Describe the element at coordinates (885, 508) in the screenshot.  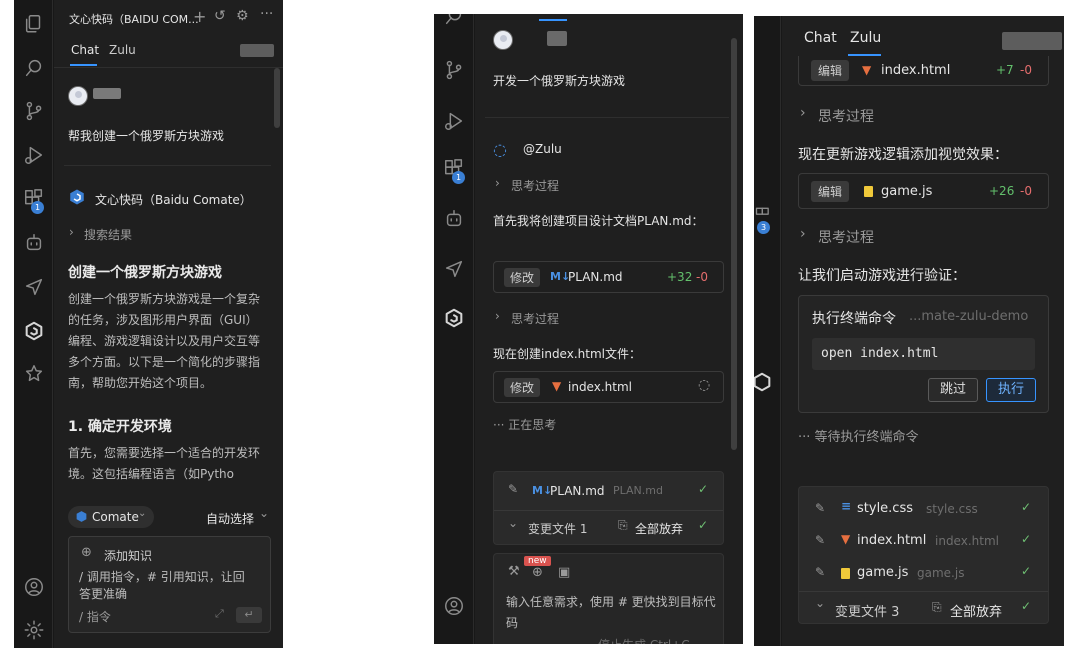
I see `tray-file-name: style.css` at that location.